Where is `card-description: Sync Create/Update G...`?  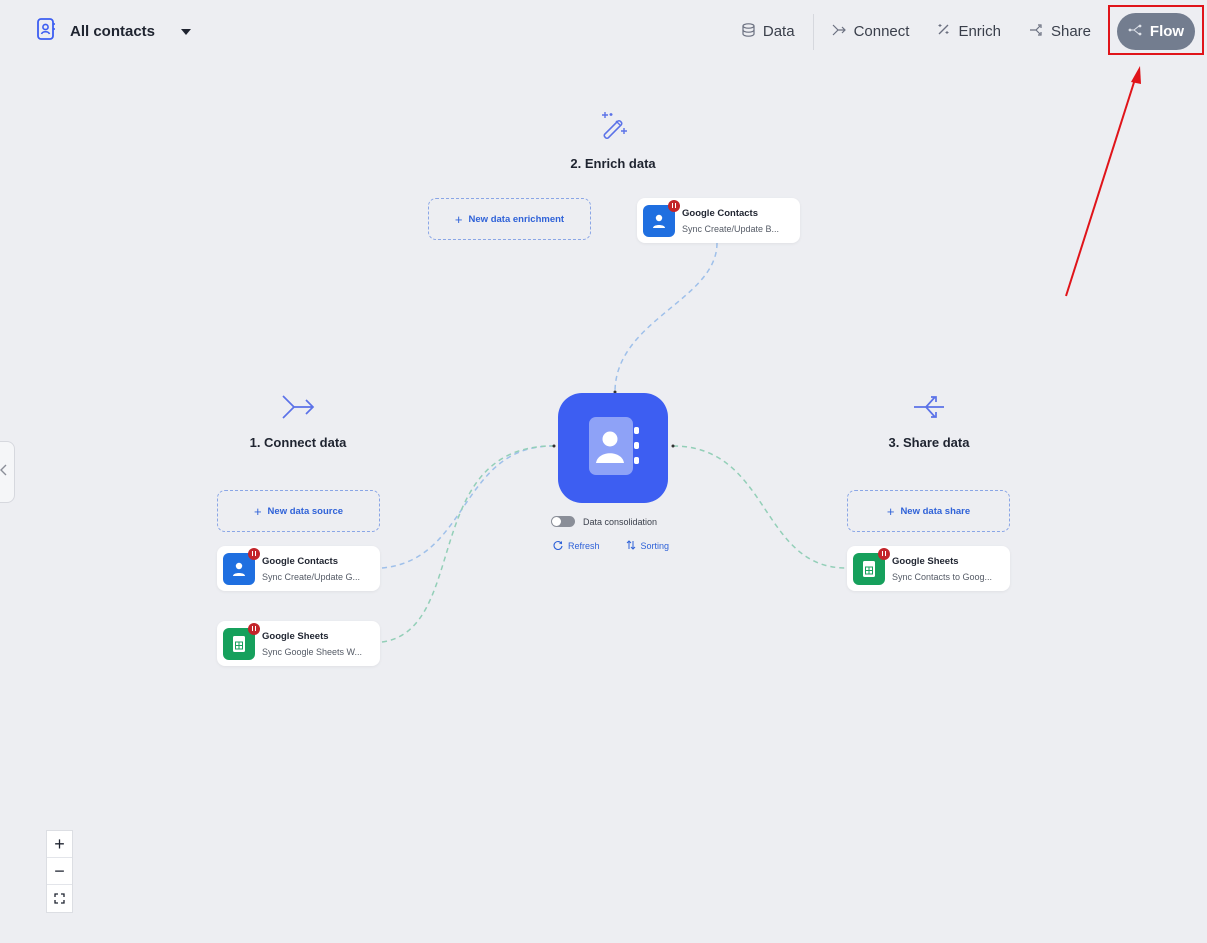 card-description: Sync Create/Update G... is located at coordinates (311, 576).